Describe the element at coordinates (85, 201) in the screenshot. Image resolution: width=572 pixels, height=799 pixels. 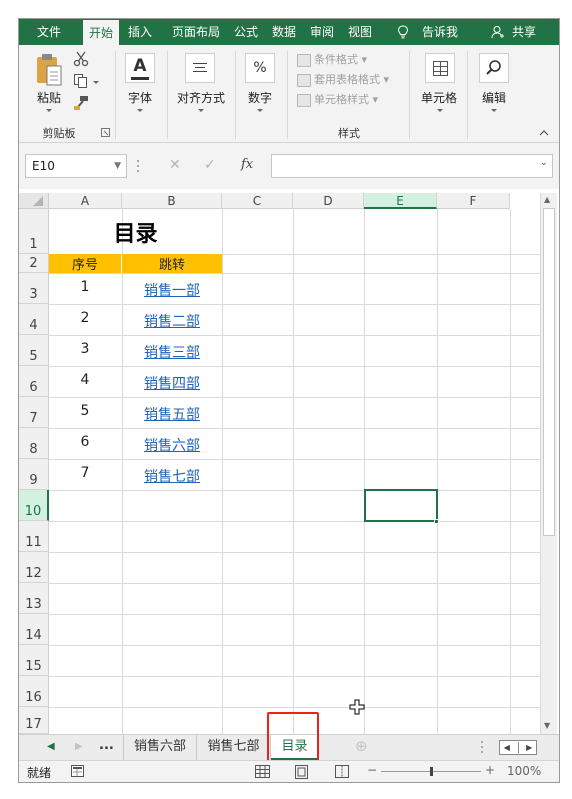
I see `column-header-a: A` at that location.